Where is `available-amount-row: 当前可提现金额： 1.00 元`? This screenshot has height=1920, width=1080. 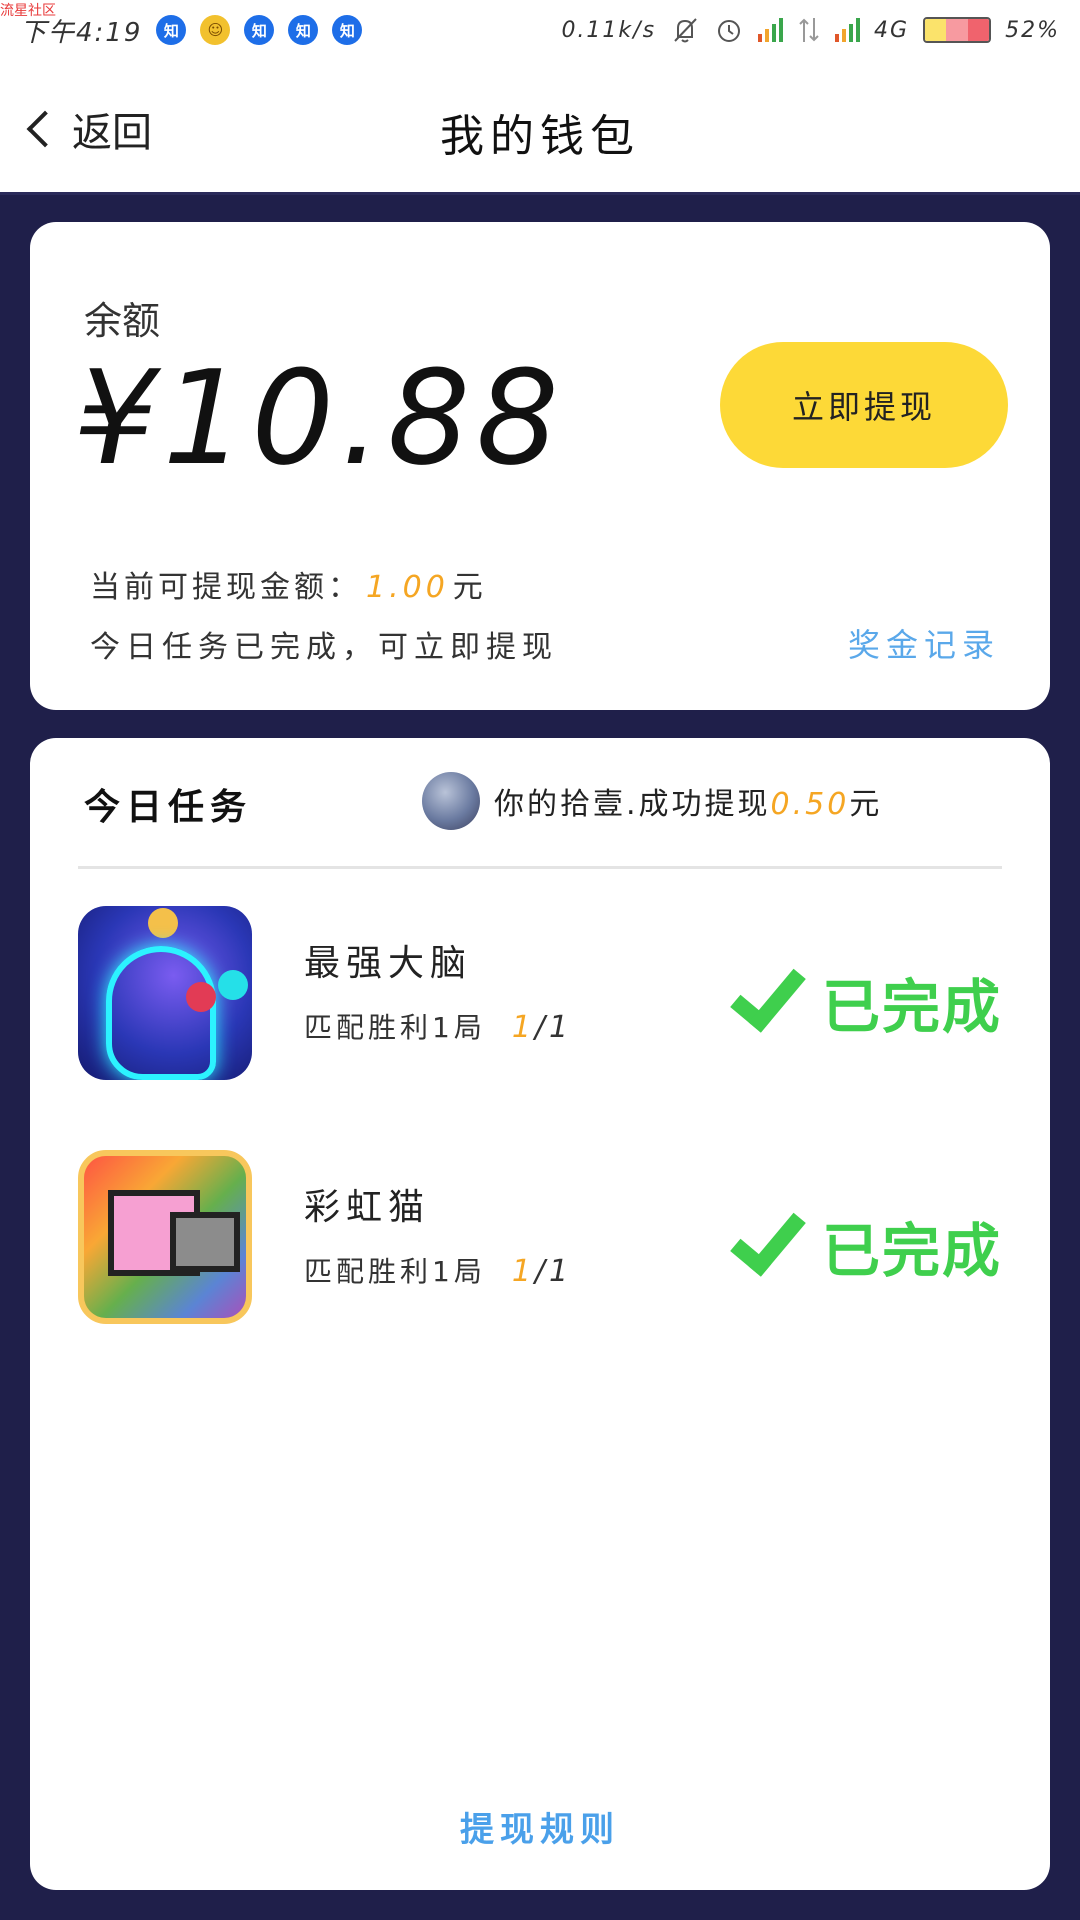
available-amount-row: 当前可提现金额： 1.00 元 is located at coordinates (288, 584).